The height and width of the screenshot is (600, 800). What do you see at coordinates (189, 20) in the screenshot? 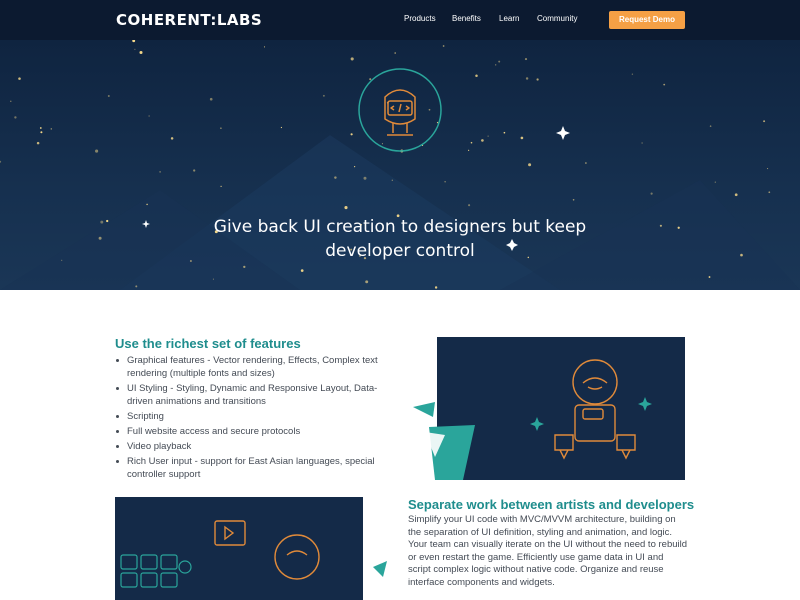
I see `logo: COHERENT:LABS` at bounding box center [189, 20].